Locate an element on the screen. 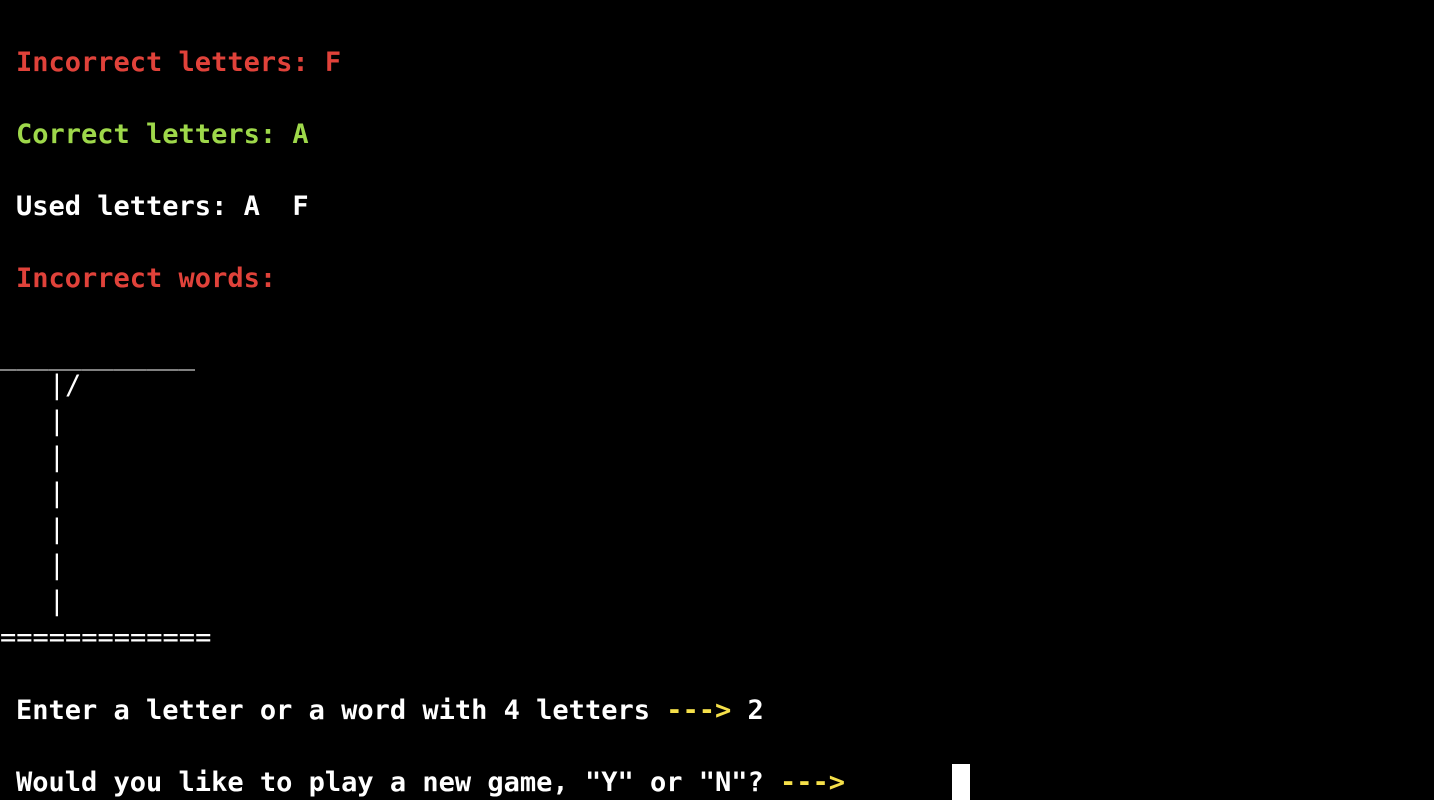 This screenshot has width=1434, height=800. entered-answer: 2 is located at coordinates (747, 710).